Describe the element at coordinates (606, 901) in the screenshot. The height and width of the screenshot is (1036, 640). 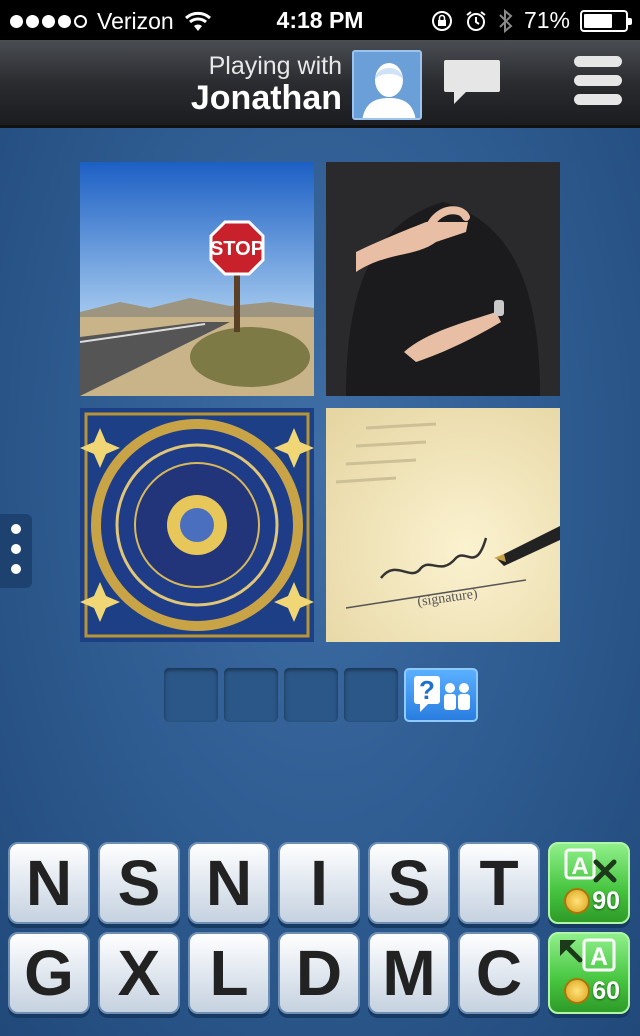
I see `remove-letters-cost: 90` at that location.